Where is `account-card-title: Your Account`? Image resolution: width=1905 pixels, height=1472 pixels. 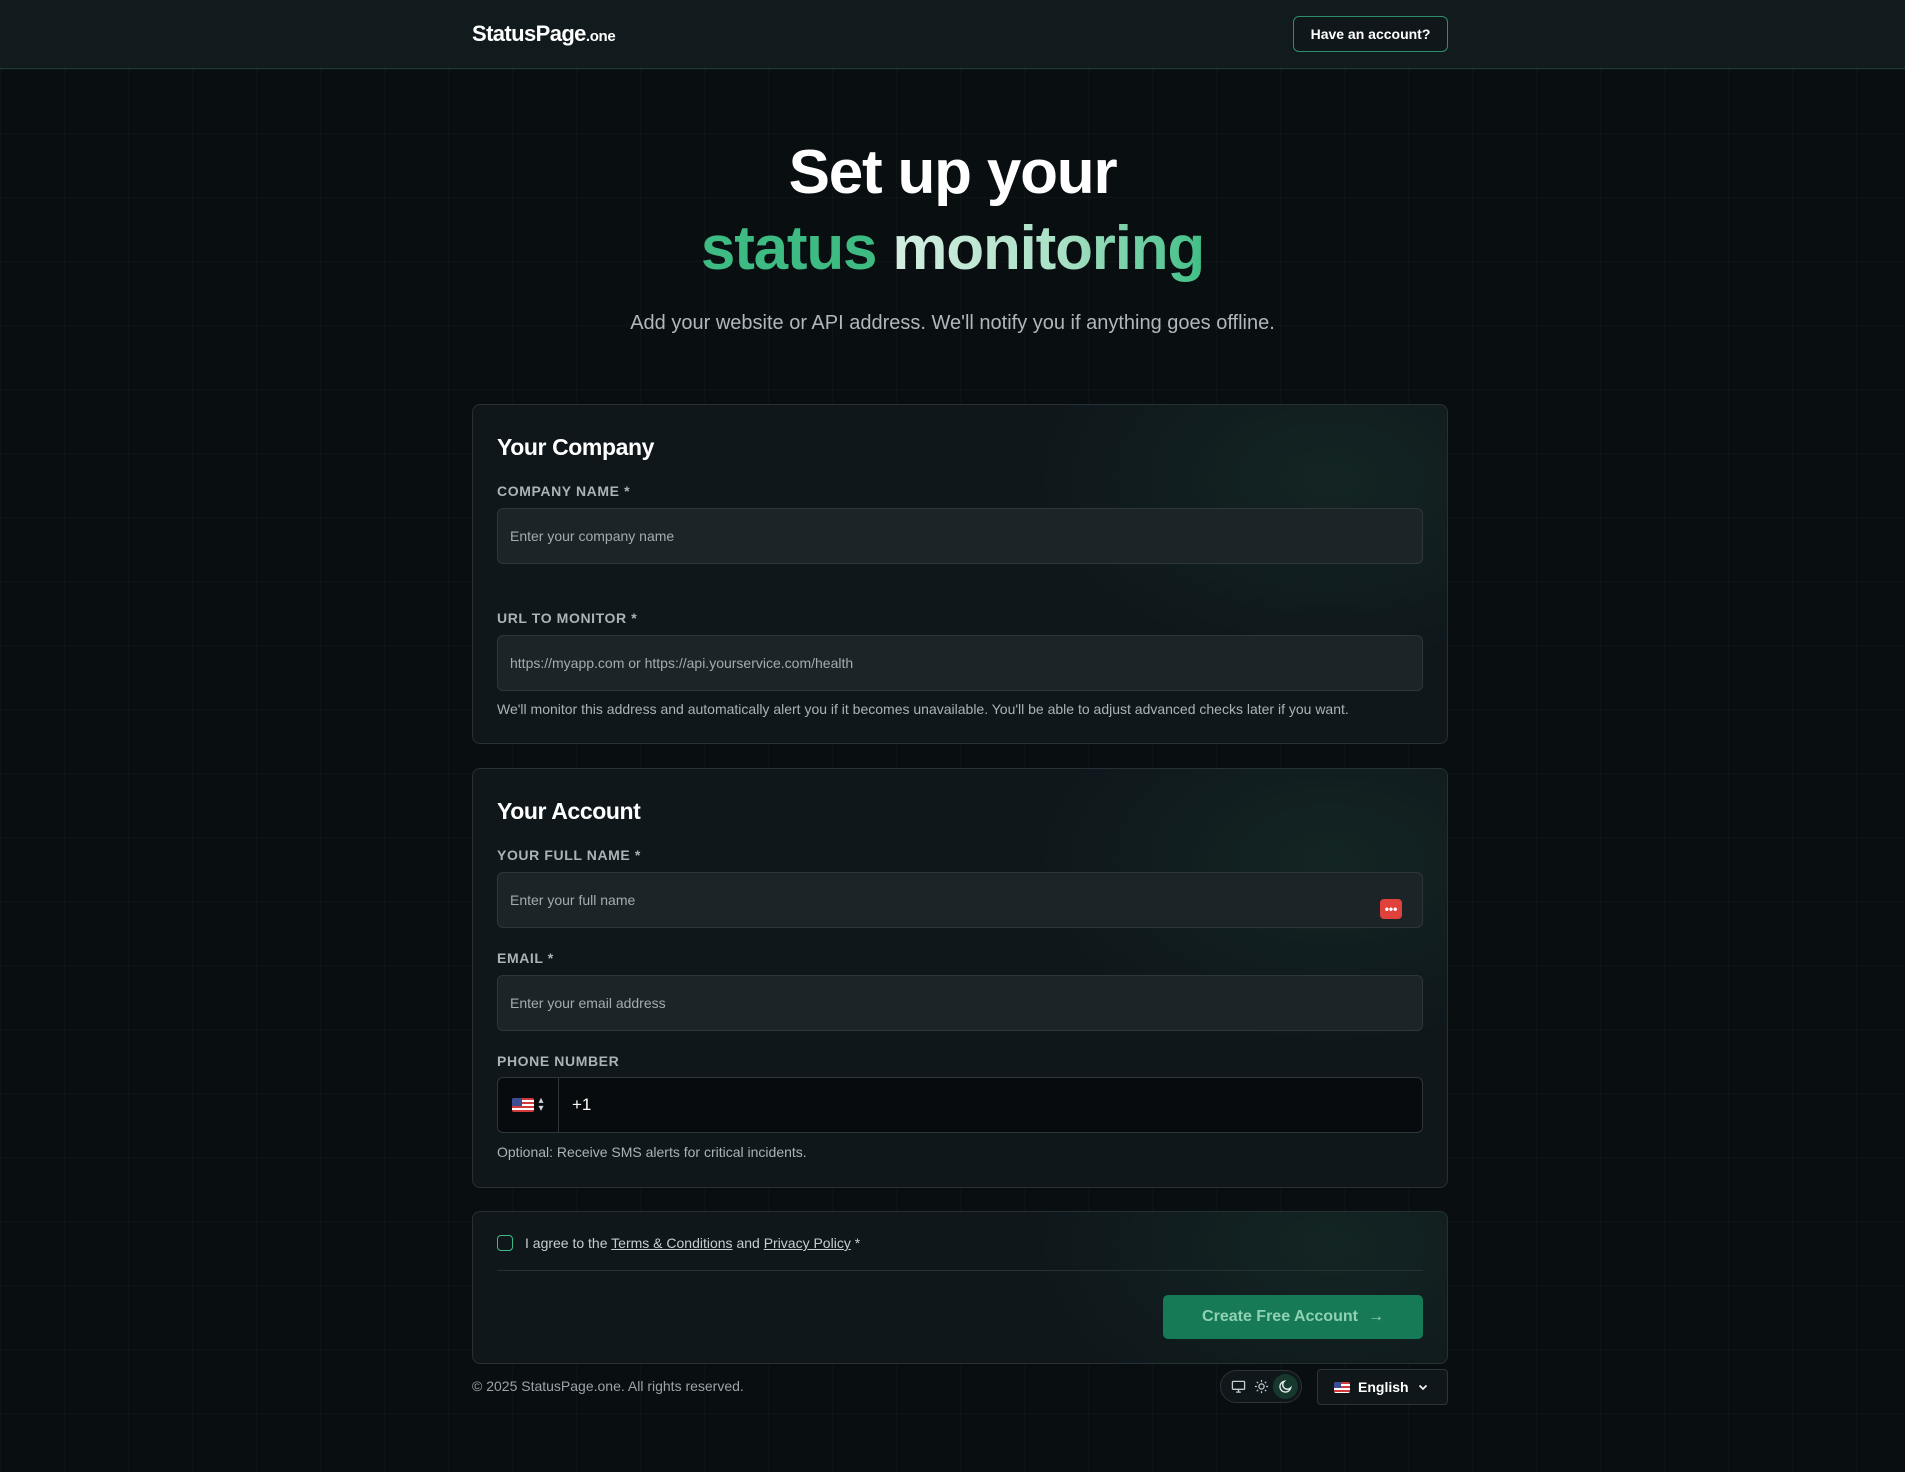 account-card-title: Your Account is located at coordinates (569, 811).